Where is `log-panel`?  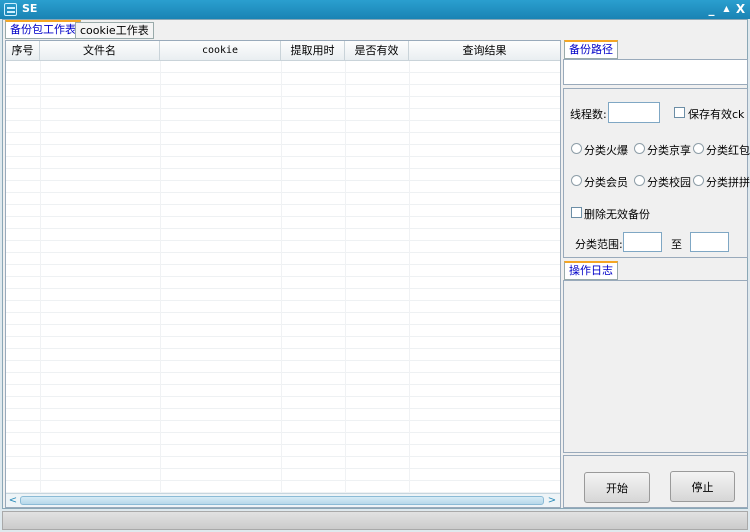 log-panel is located at coordinates (655, 366).